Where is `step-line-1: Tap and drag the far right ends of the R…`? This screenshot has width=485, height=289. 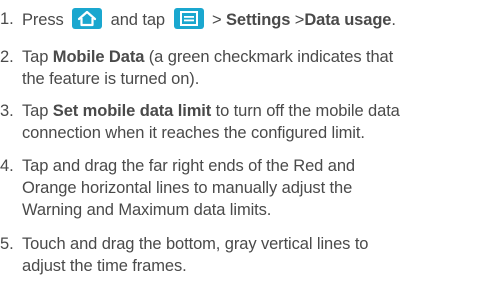 step-line-1: Tap and drag the far right ends of the R… is located at coordinates (188, 166).